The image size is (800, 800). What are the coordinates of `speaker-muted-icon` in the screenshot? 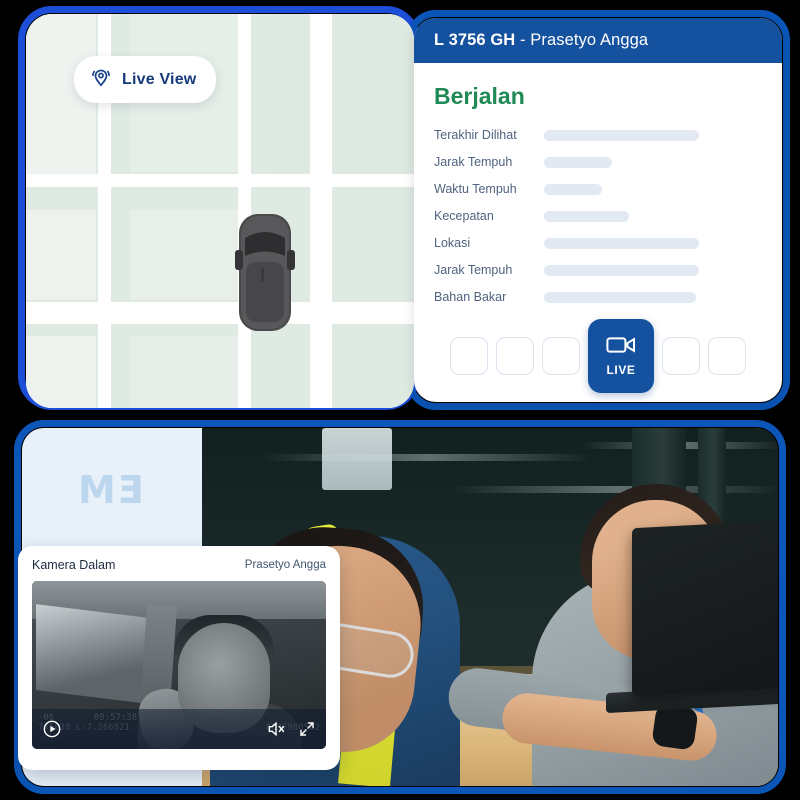 It's located at (276, 729).